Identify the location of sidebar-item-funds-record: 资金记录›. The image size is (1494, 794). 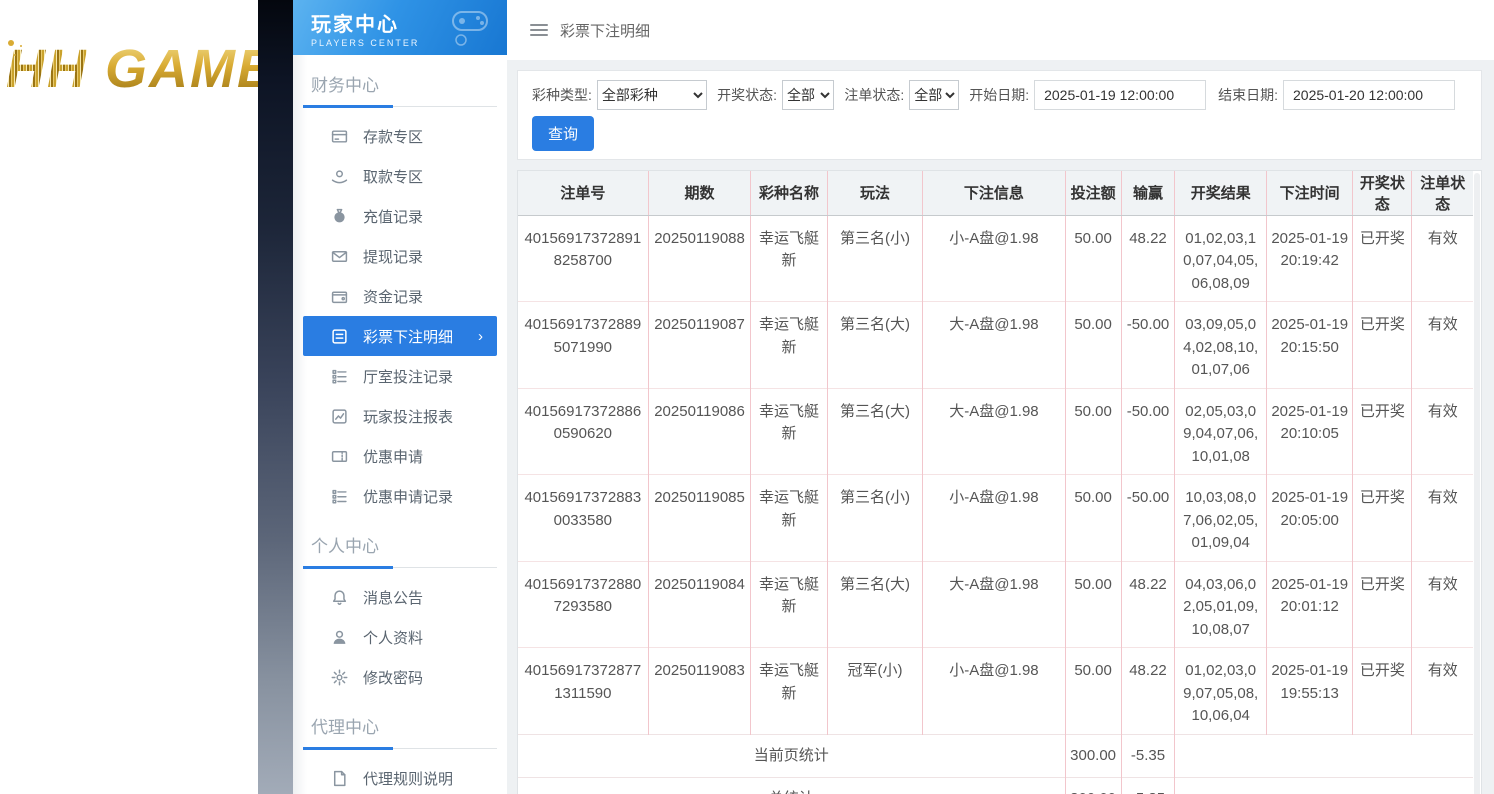
(400, 296).